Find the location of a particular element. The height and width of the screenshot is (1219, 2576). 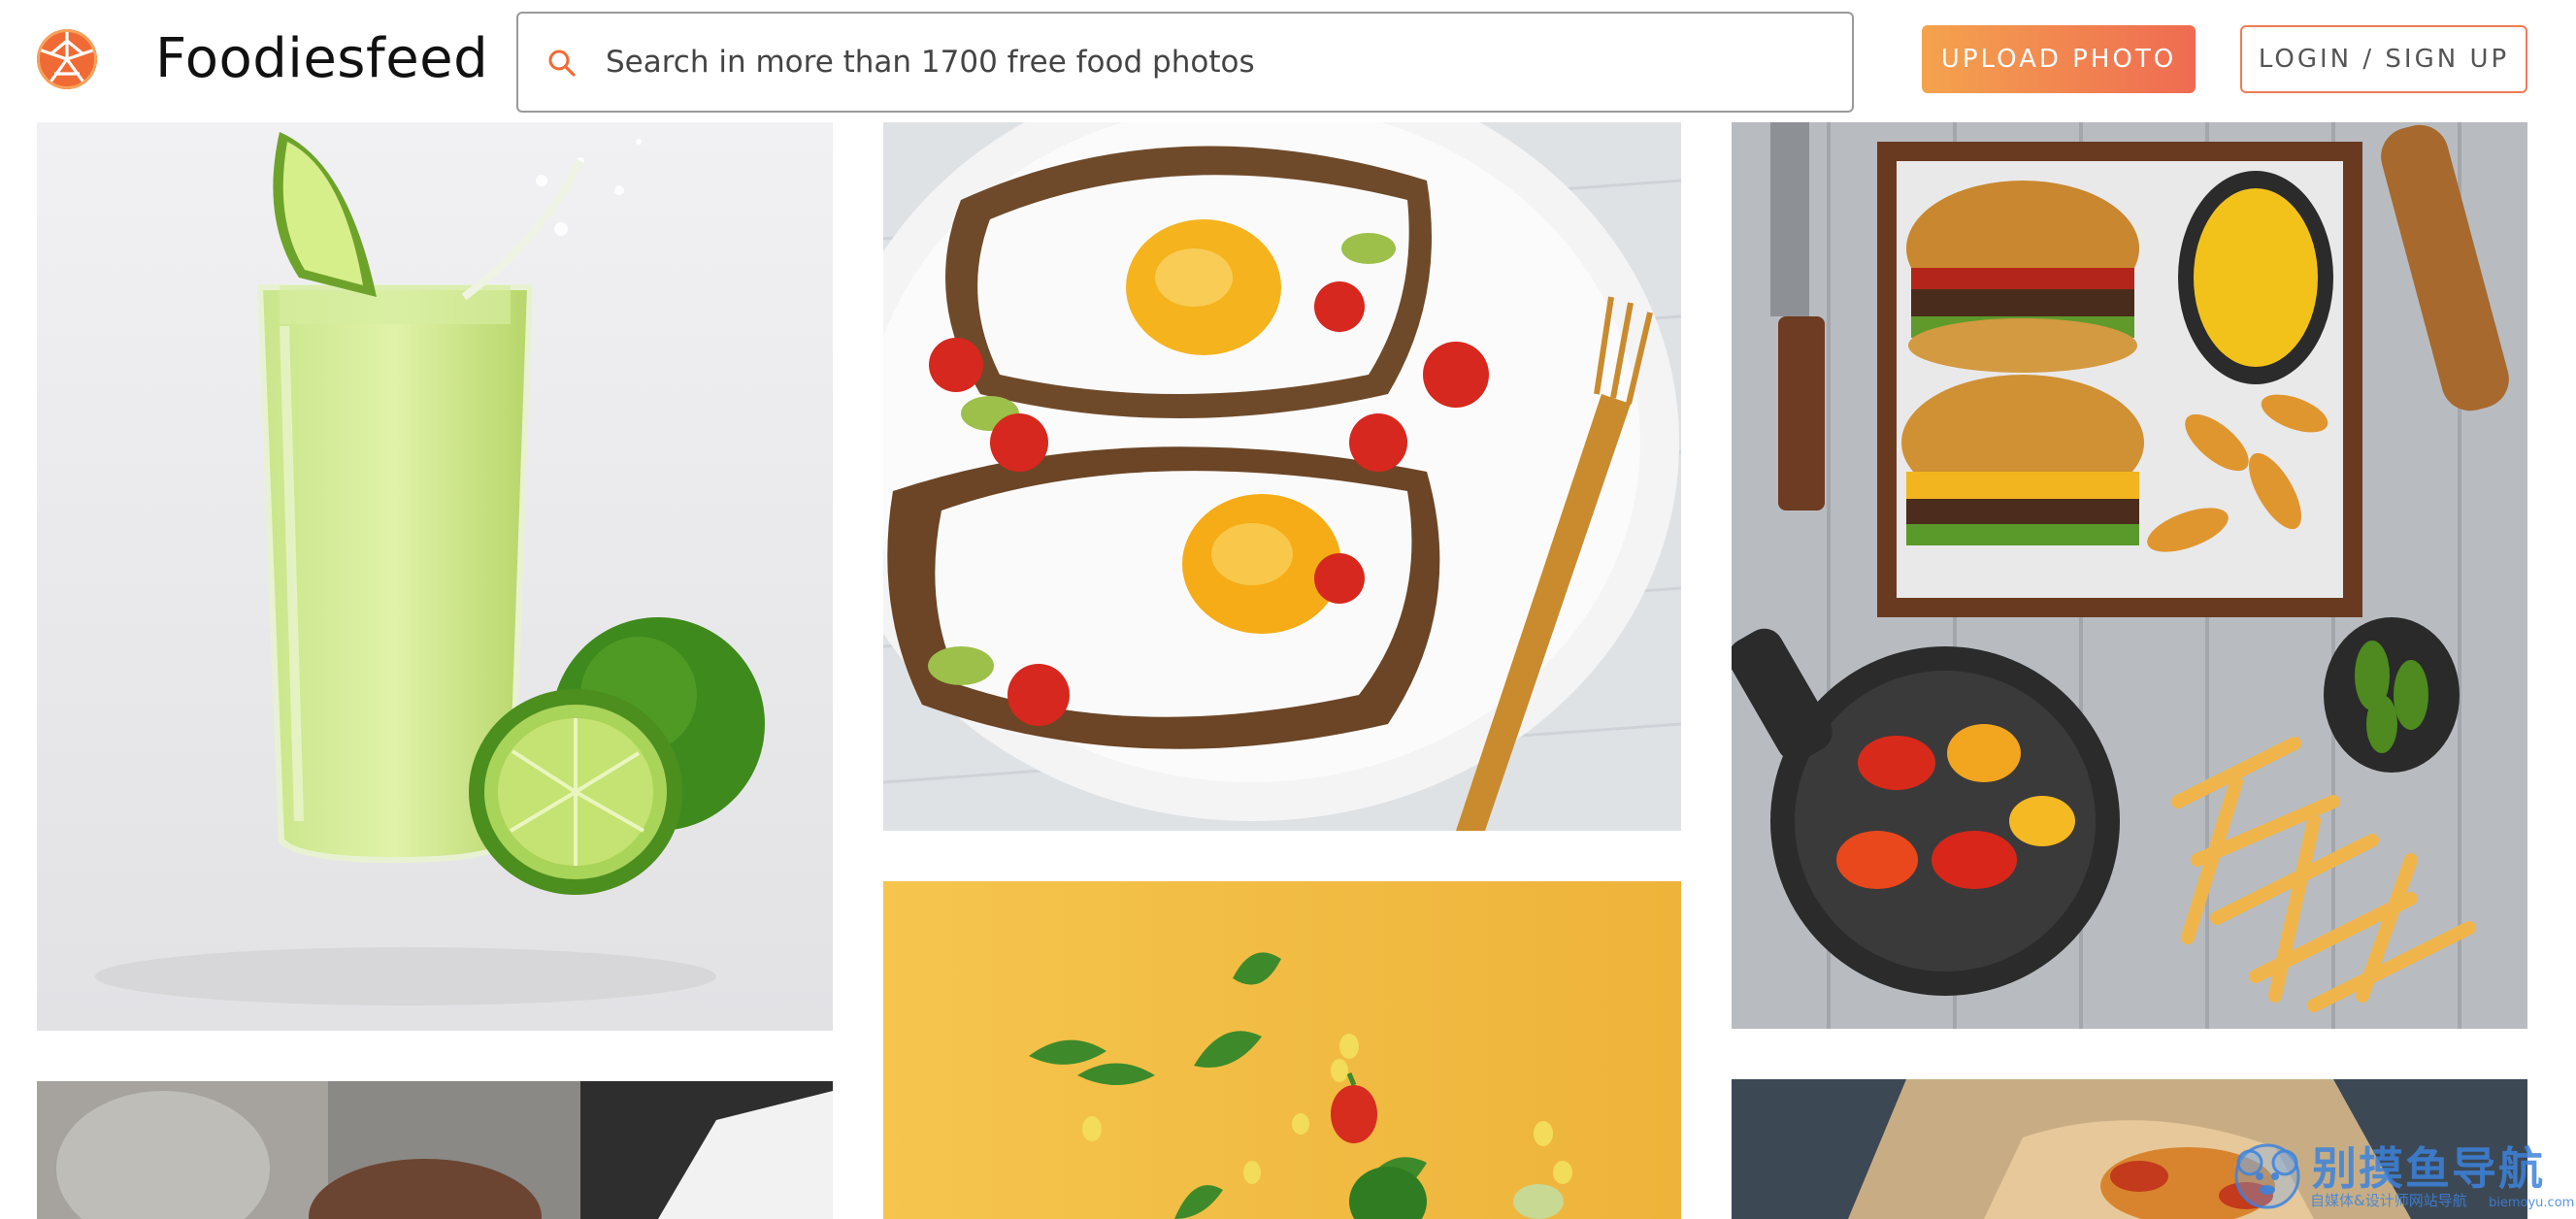

photo-card-dark-table is located at coordinates (435, 1150).